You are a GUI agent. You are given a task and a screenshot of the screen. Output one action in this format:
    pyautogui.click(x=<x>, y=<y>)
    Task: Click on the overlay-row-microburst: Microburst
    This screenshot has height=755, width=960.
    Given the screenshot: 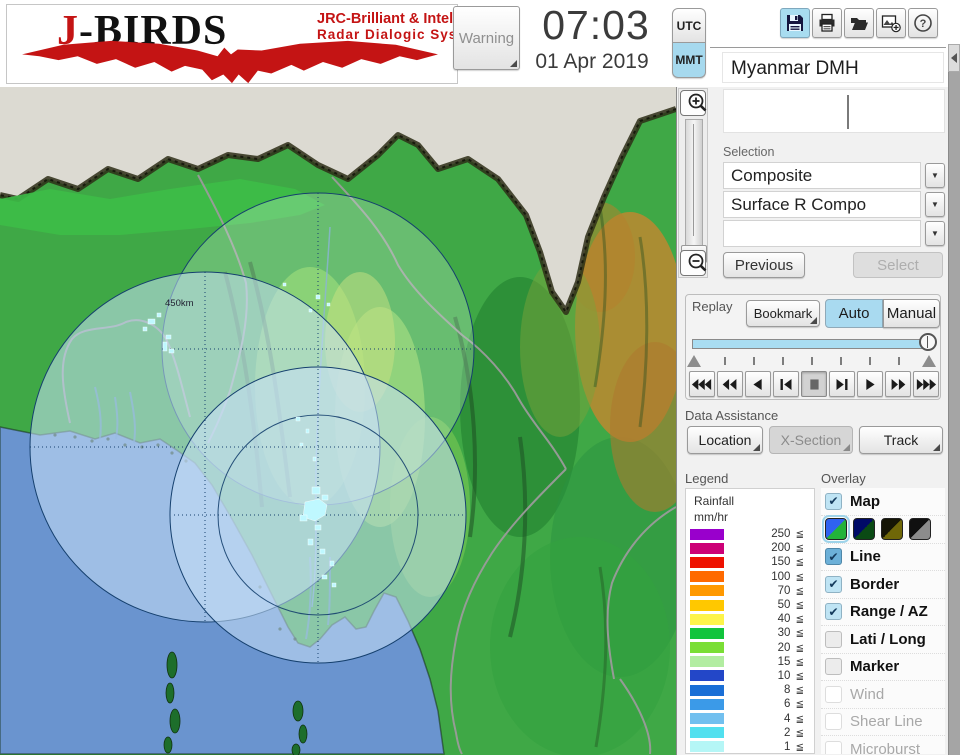 What is the action you would take?
    pyautogui.click(x=883, y=744)
    